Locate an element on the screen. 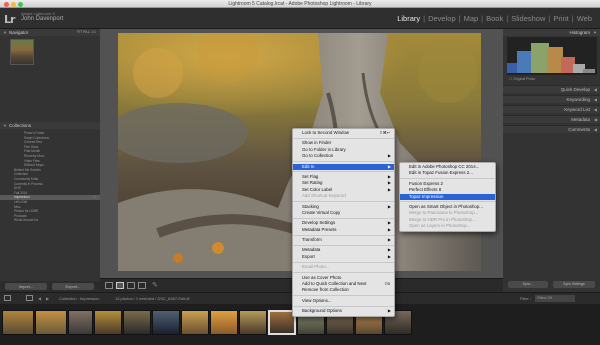 This screenshot has height=345, width=600. collections-header: ▼ Collections is located at coordinates (50, 125).